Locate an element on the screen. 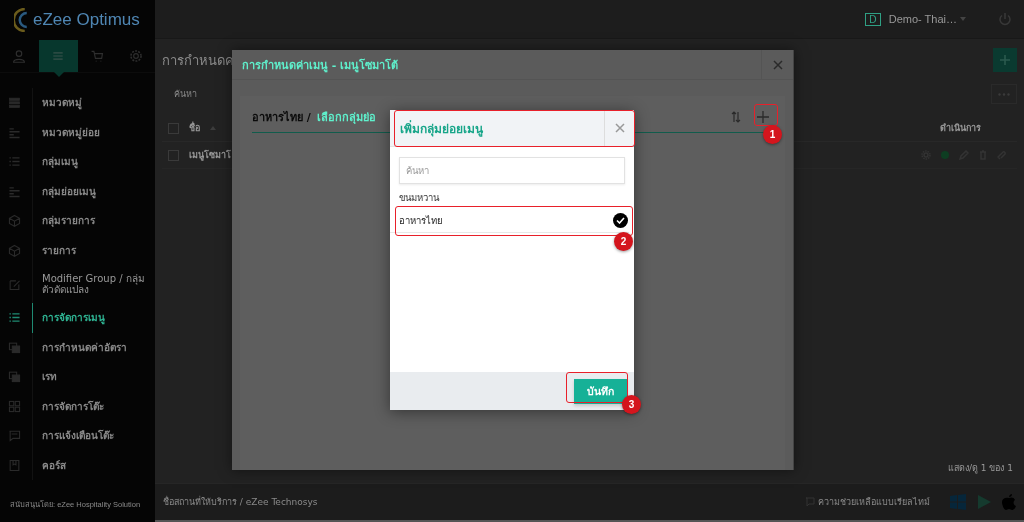 Image resolution: width=1024 pixels, height=522 pixels. apple-icon is located at coordinates (1009, 502).